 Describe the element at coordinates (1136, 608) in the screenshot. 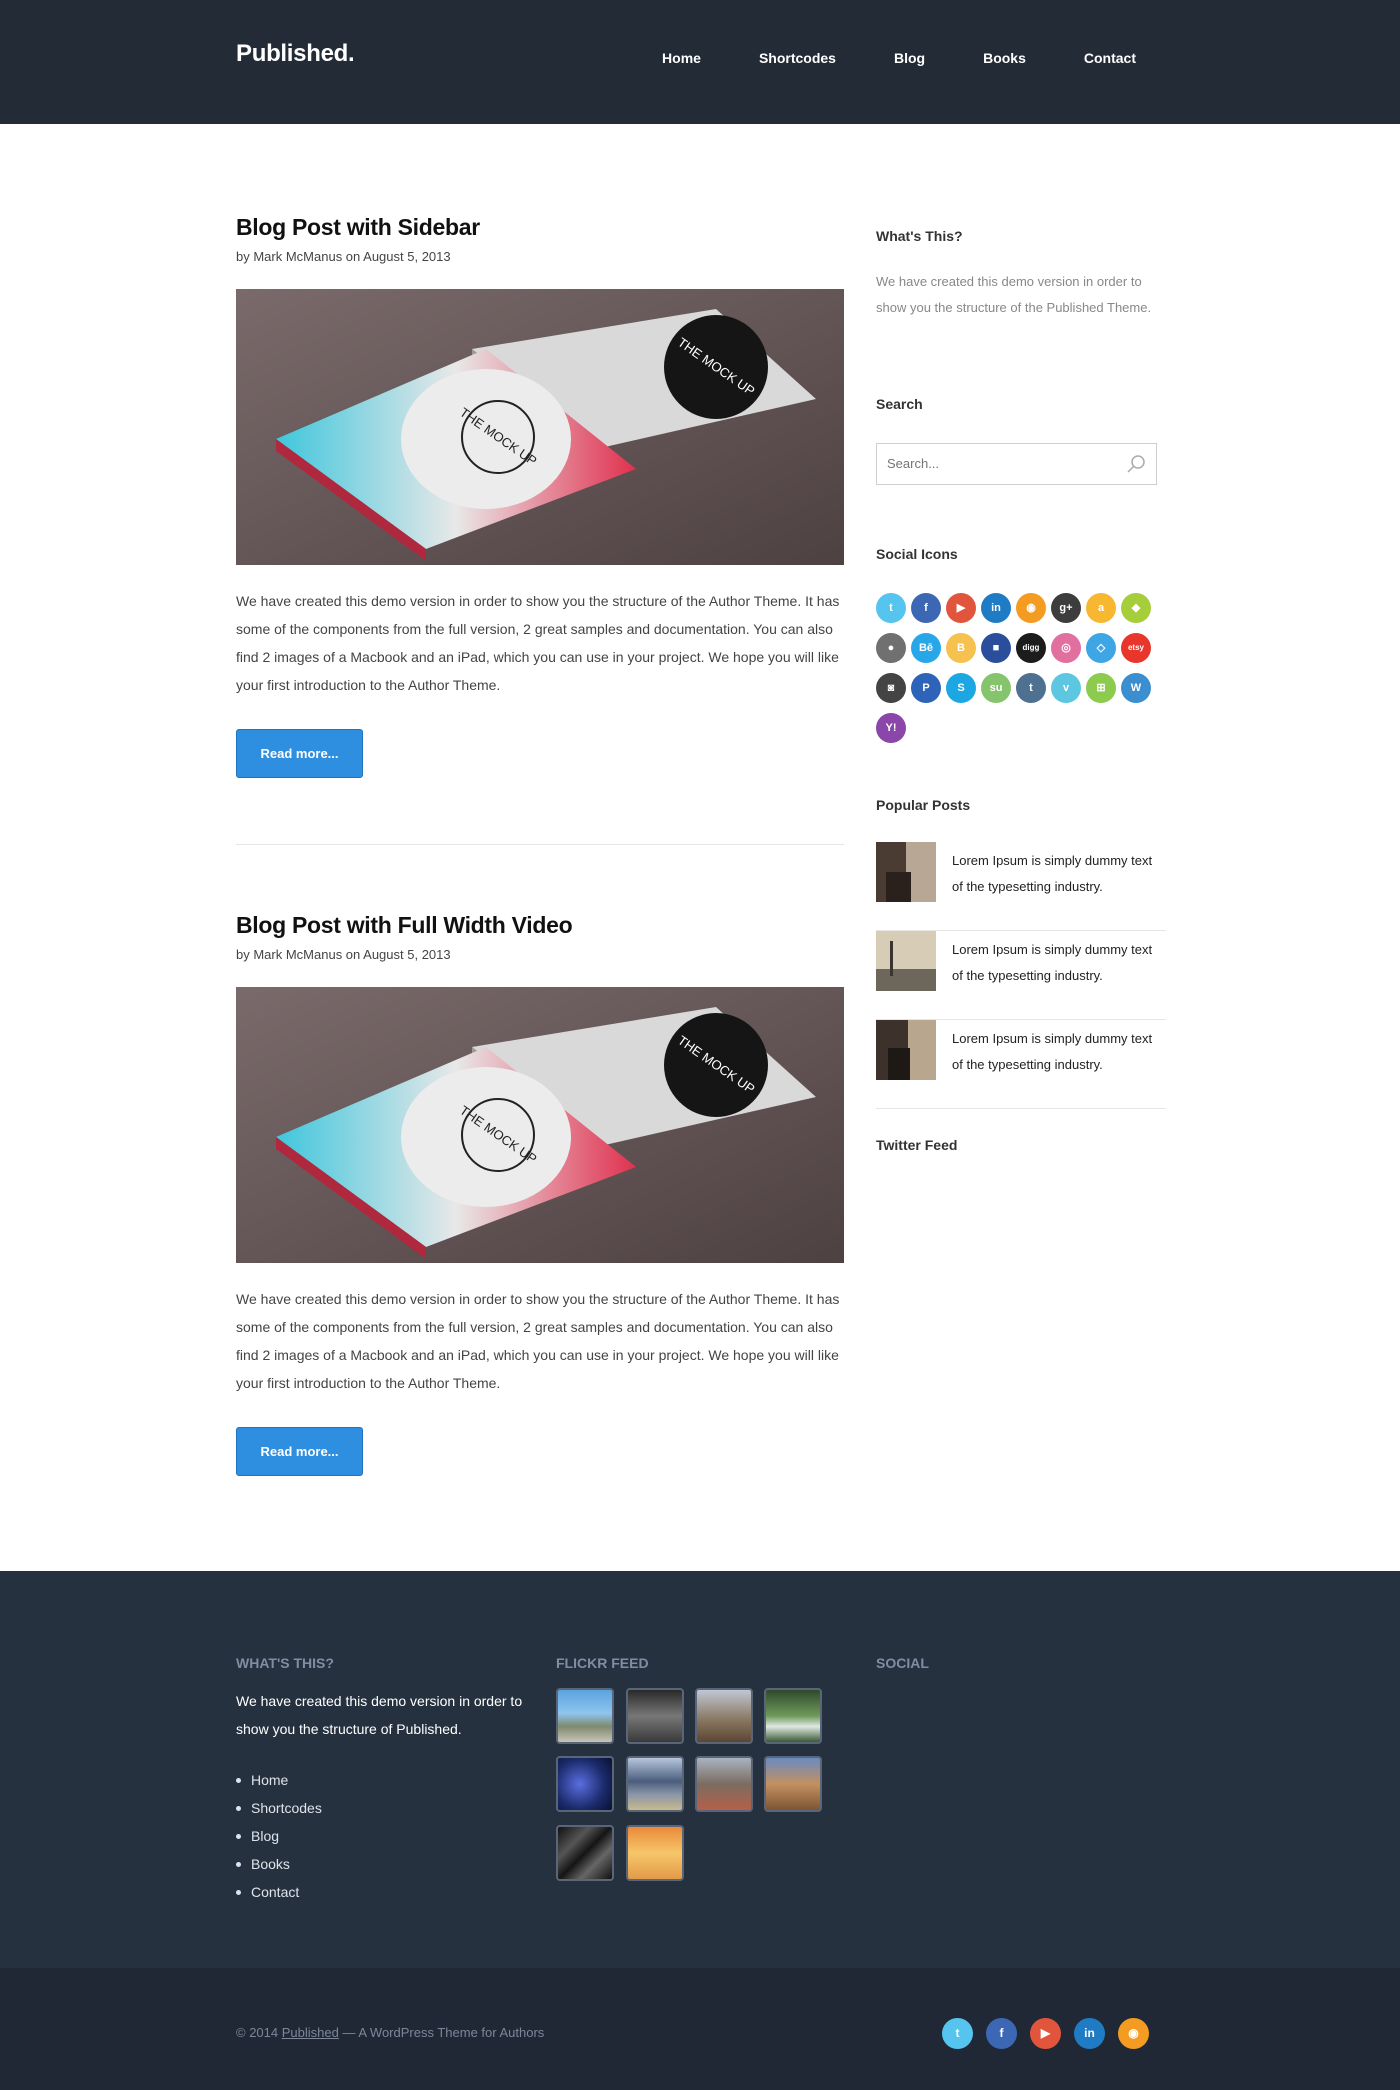

I see `android-icon: ◆` at that location.